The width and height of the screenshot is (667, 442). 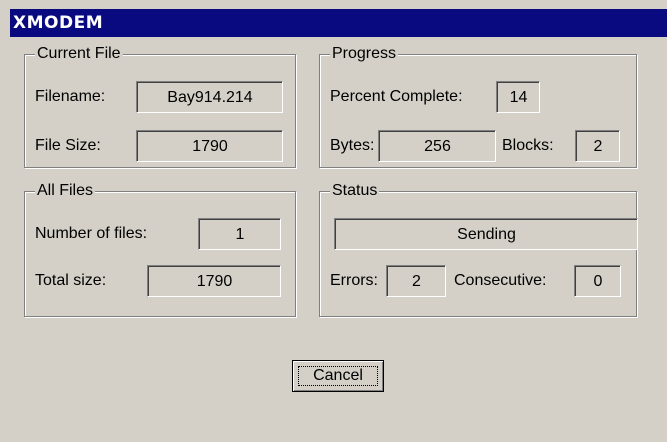 I want to click on total-size-field: 1790, so click(x=214, y=281).